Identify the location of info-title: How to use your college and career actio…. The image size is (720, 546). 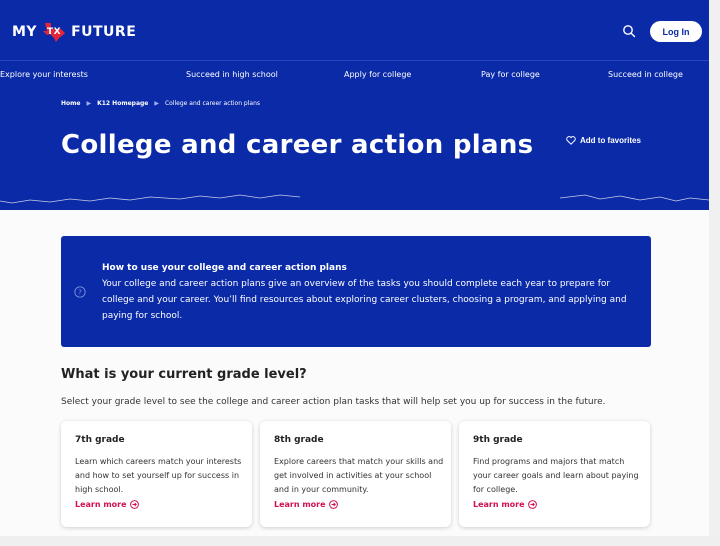
(224, 268).